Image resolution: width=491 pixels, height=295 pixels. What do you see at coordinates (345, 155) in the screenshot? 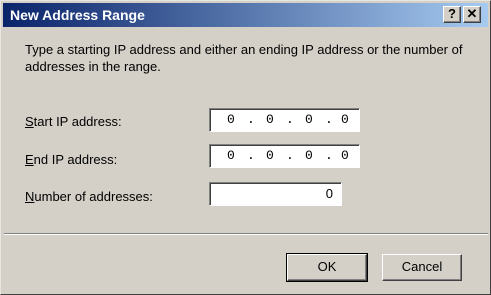
I see `end-ip-octet-4: 0` at bounding box center [345, 155].